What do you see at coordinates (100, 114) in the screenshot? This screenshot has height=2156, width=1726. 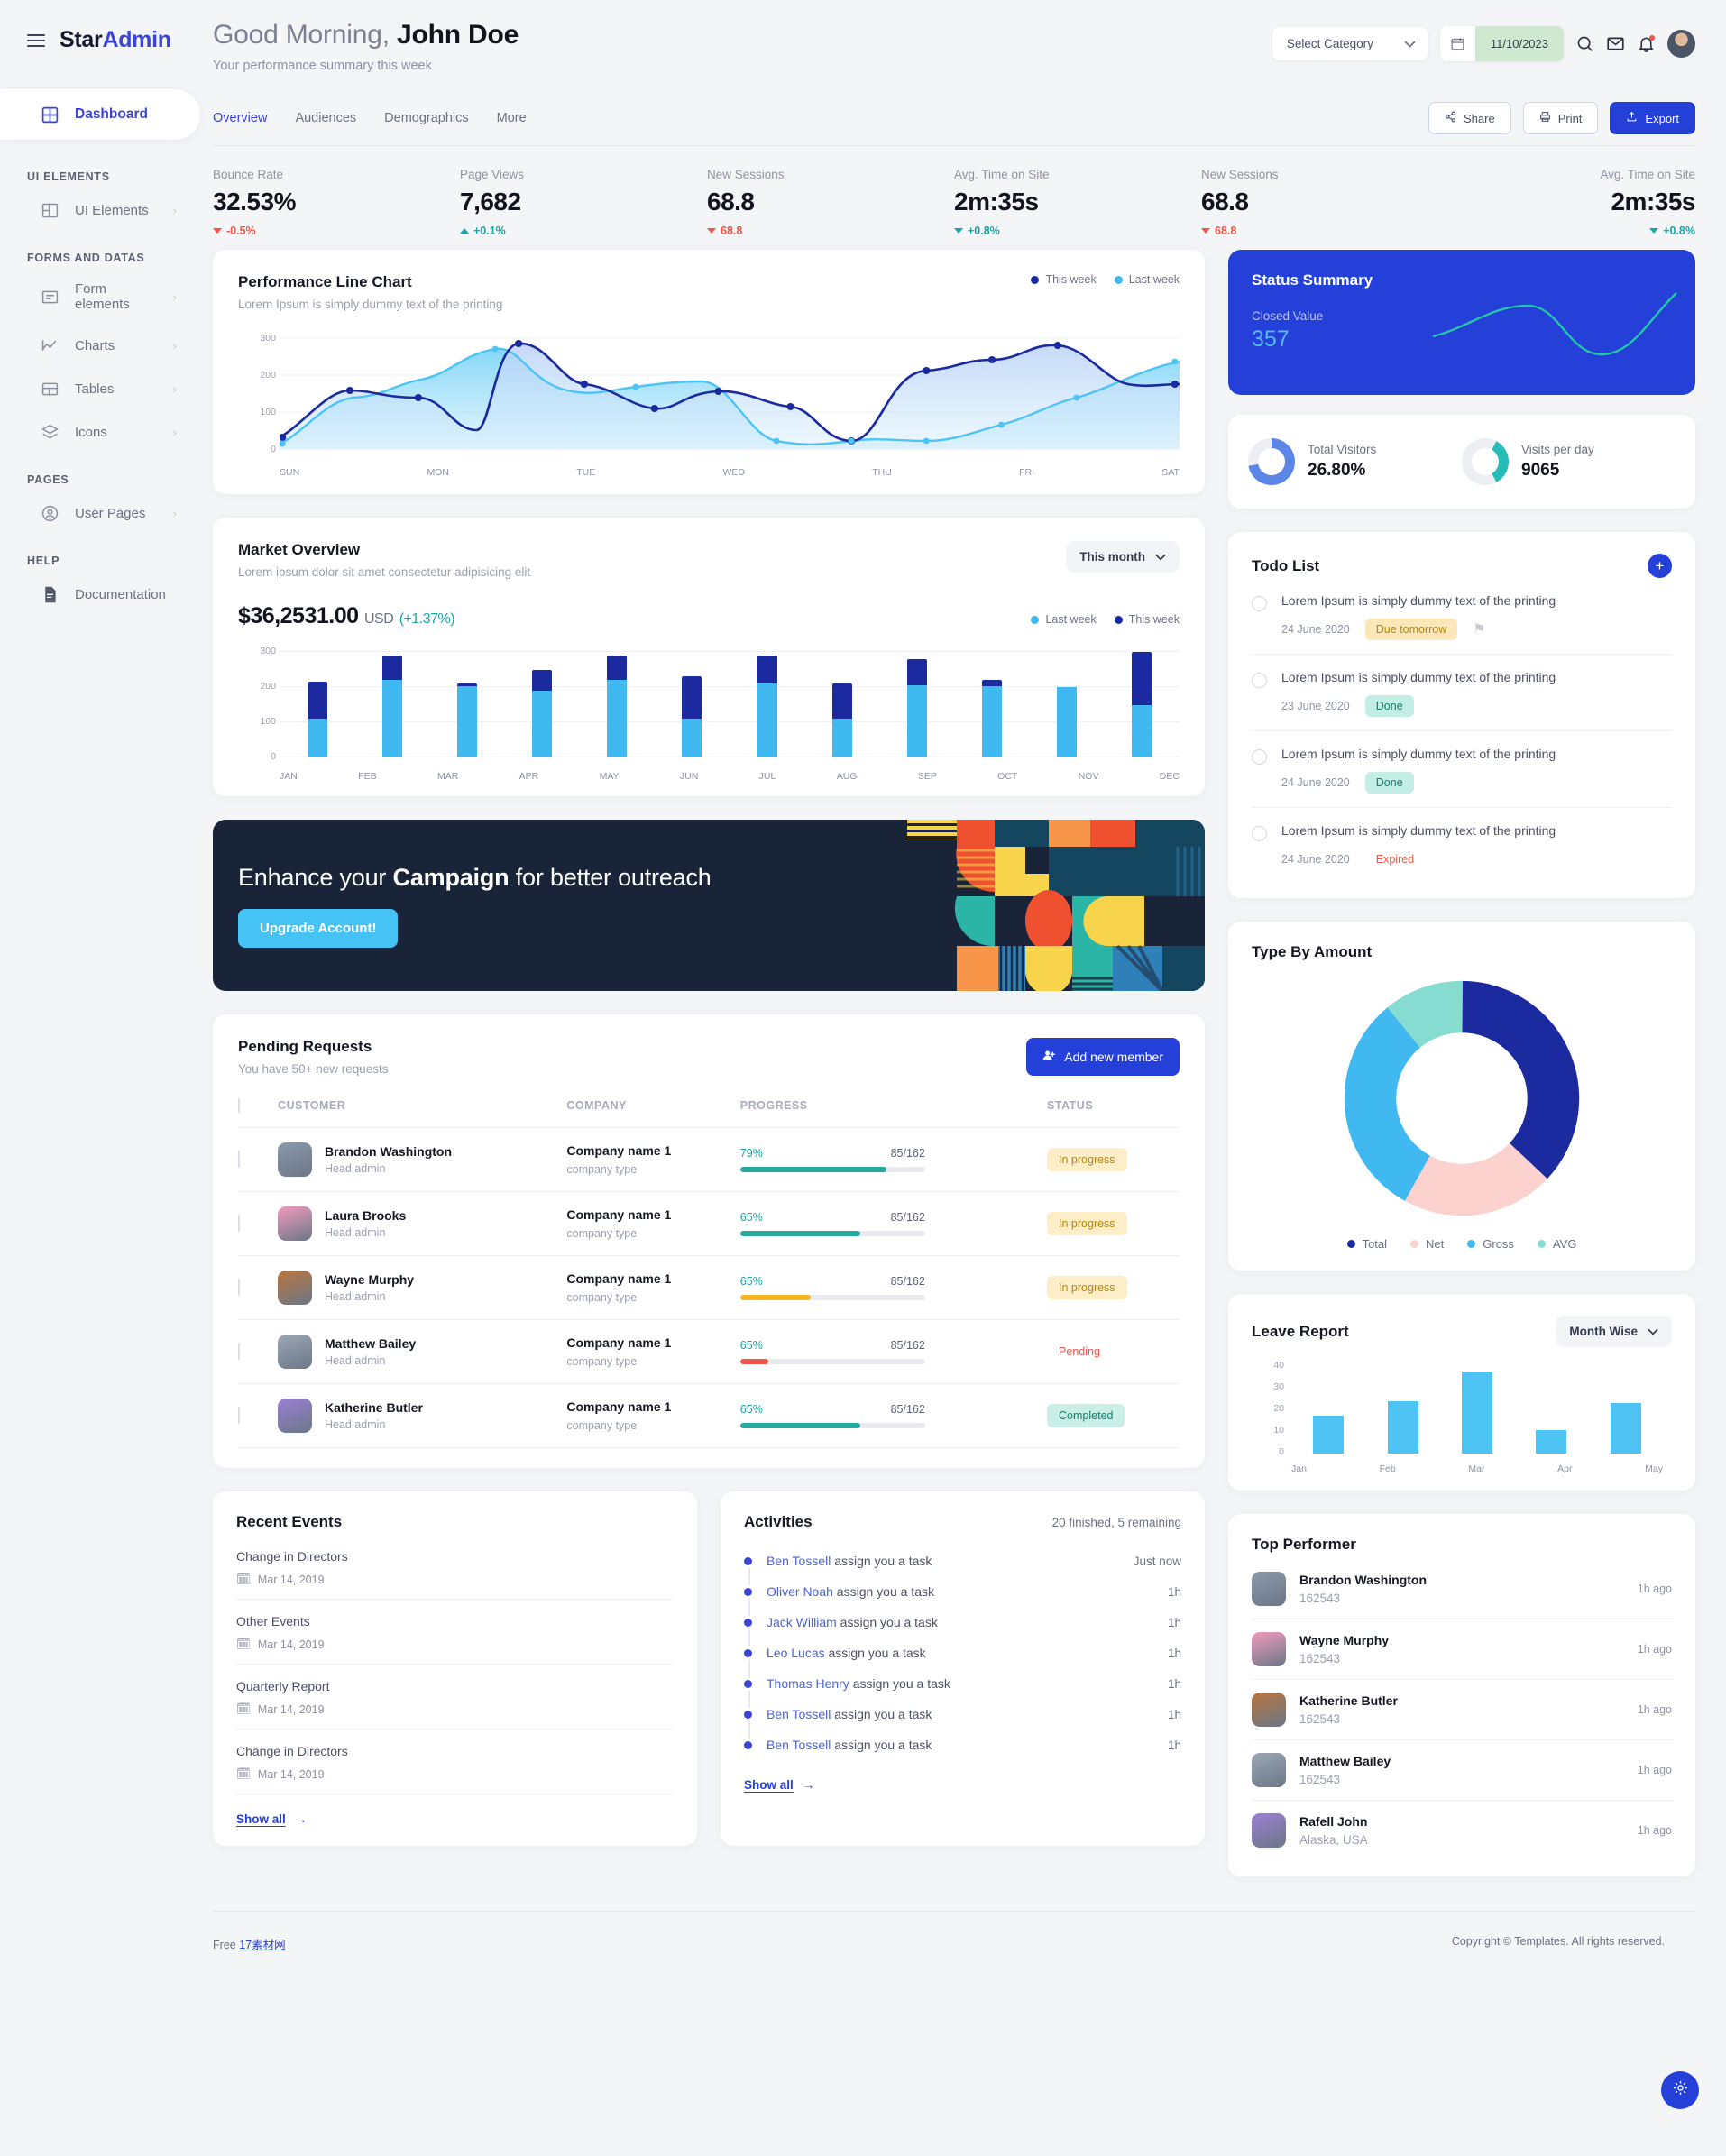 I see `sidebar-item-dashboard: Dashboard` at bounding box center [100, 114].